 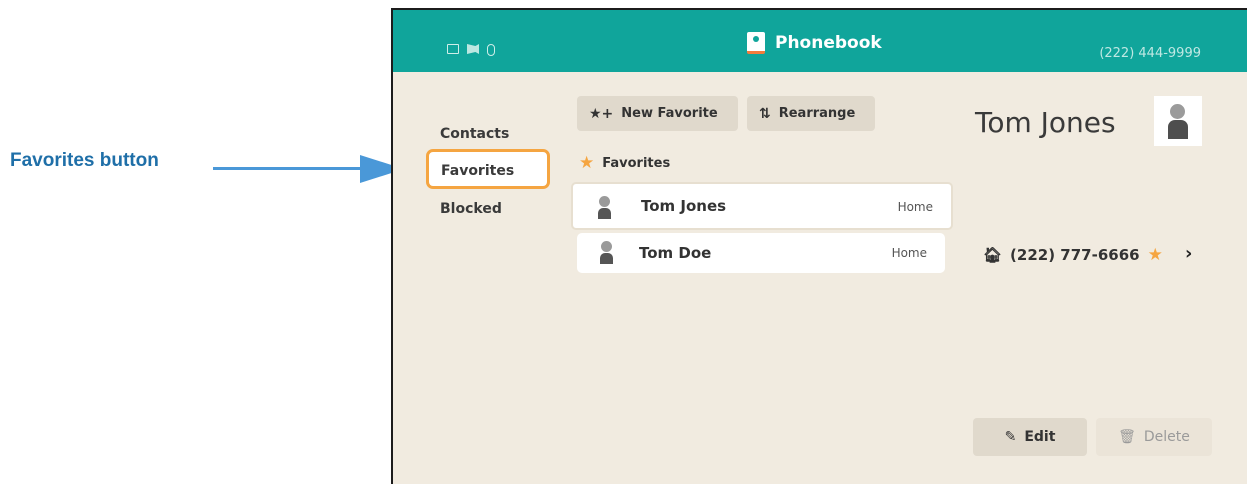 I want to click on delete-button: 🗑︎ Delete, so click(x=1154, y=437).